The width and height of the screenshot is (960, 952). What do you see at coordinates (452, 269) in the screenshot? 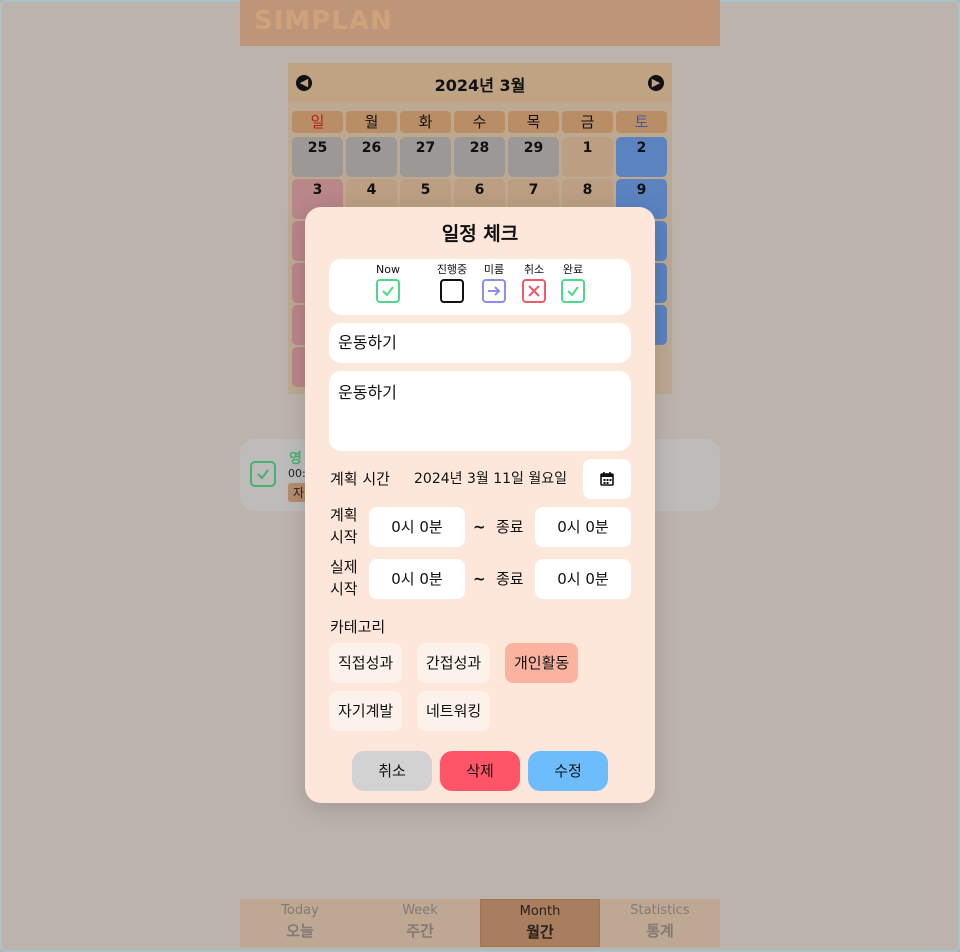
I see `status-label: 진행중` at bounding box center [452, 269].